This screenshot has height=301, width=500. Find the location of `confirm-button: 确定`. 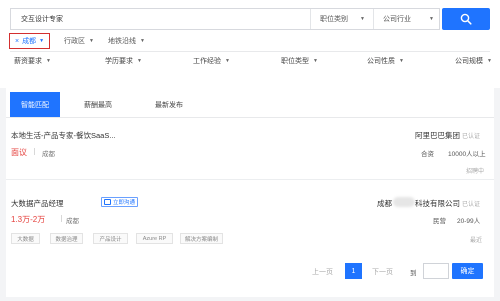

confirm-button: 确定 is located at coordinates (467, 271).